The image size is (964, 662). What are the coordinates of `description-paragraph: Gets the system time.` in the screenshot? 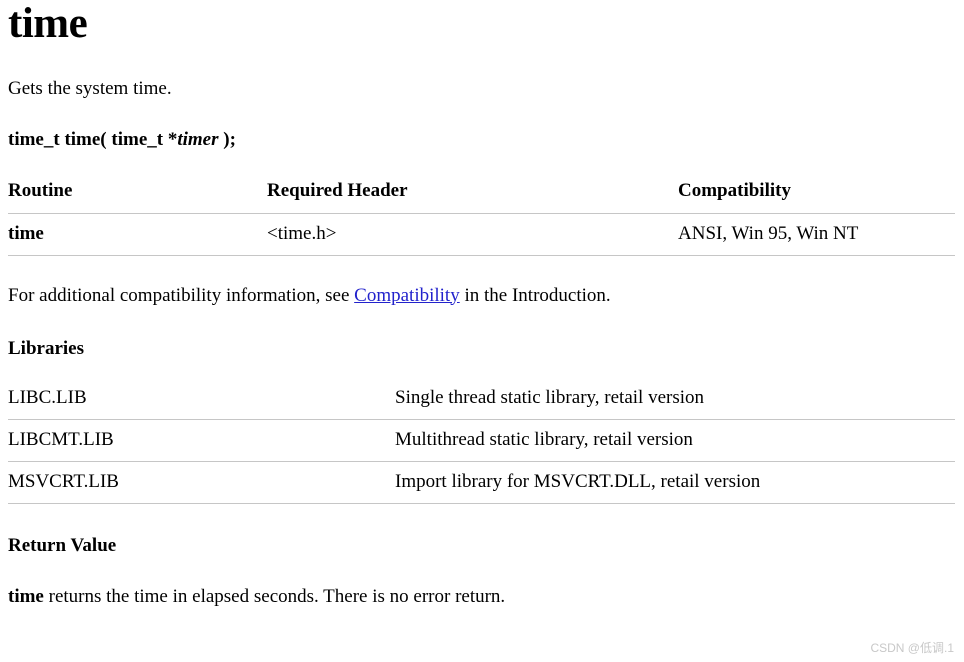 It's located at (90, 88).